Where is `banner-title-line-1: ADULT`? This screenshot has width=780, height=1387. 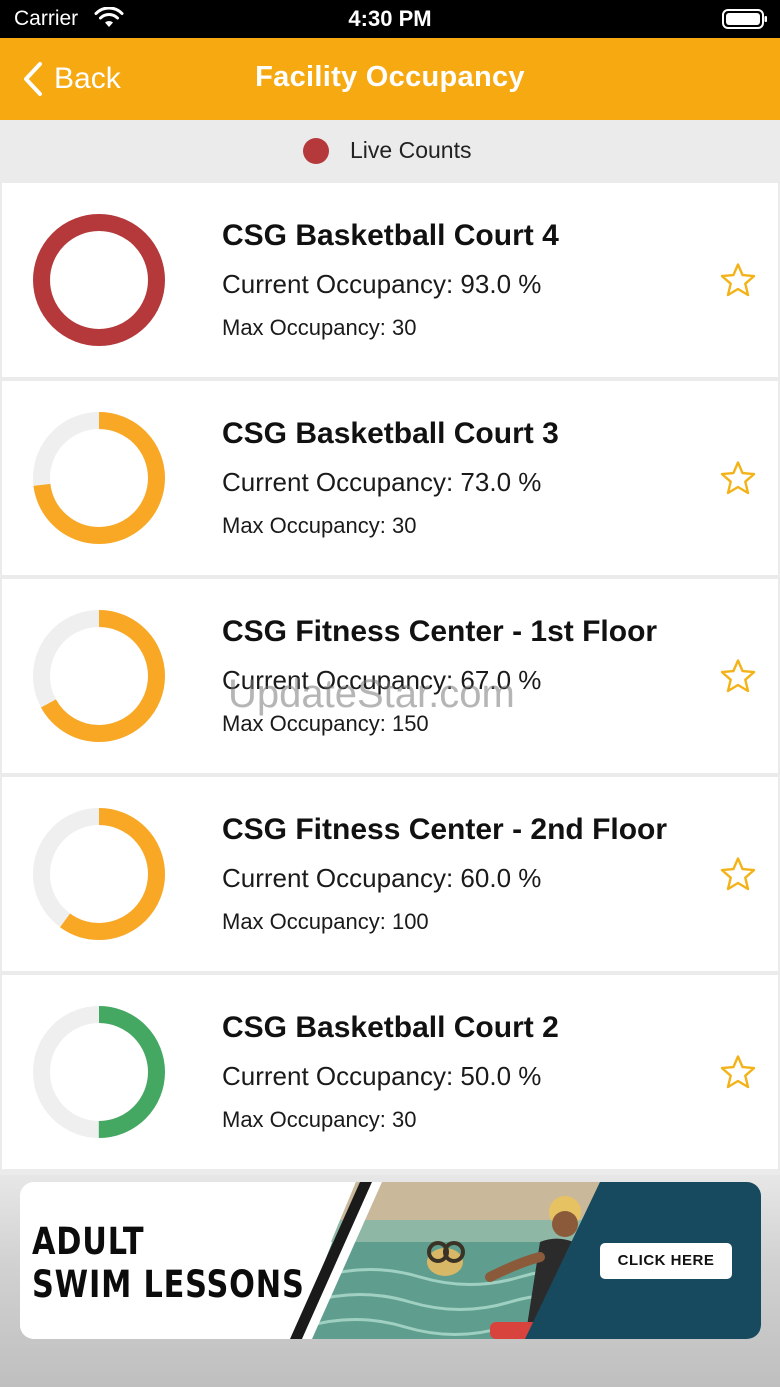 banner-title-line-1: ADULT is located at coordinates (88, 1241).